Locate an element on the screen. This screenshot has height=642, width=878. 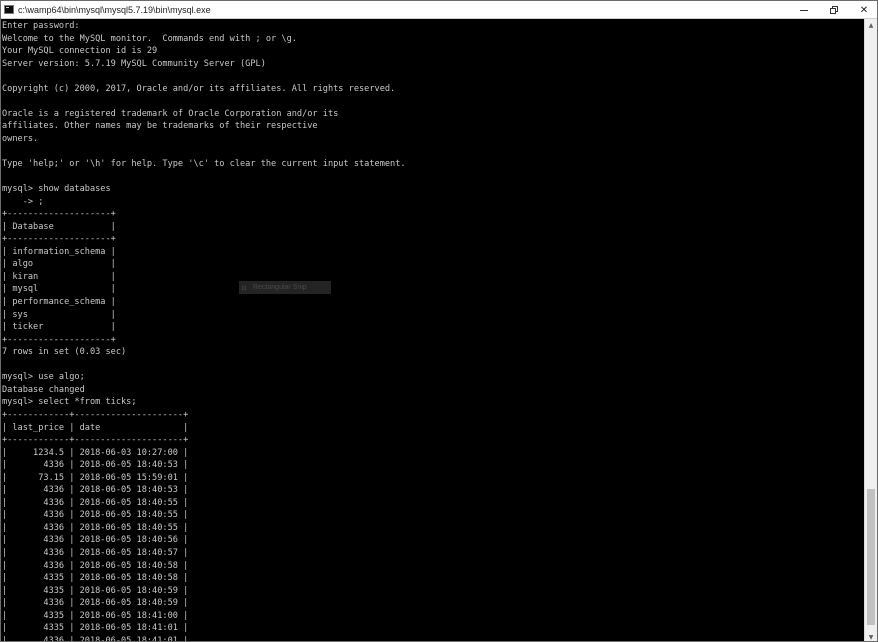
console-line: | last_price | date | is located at coordinates (95, 427).